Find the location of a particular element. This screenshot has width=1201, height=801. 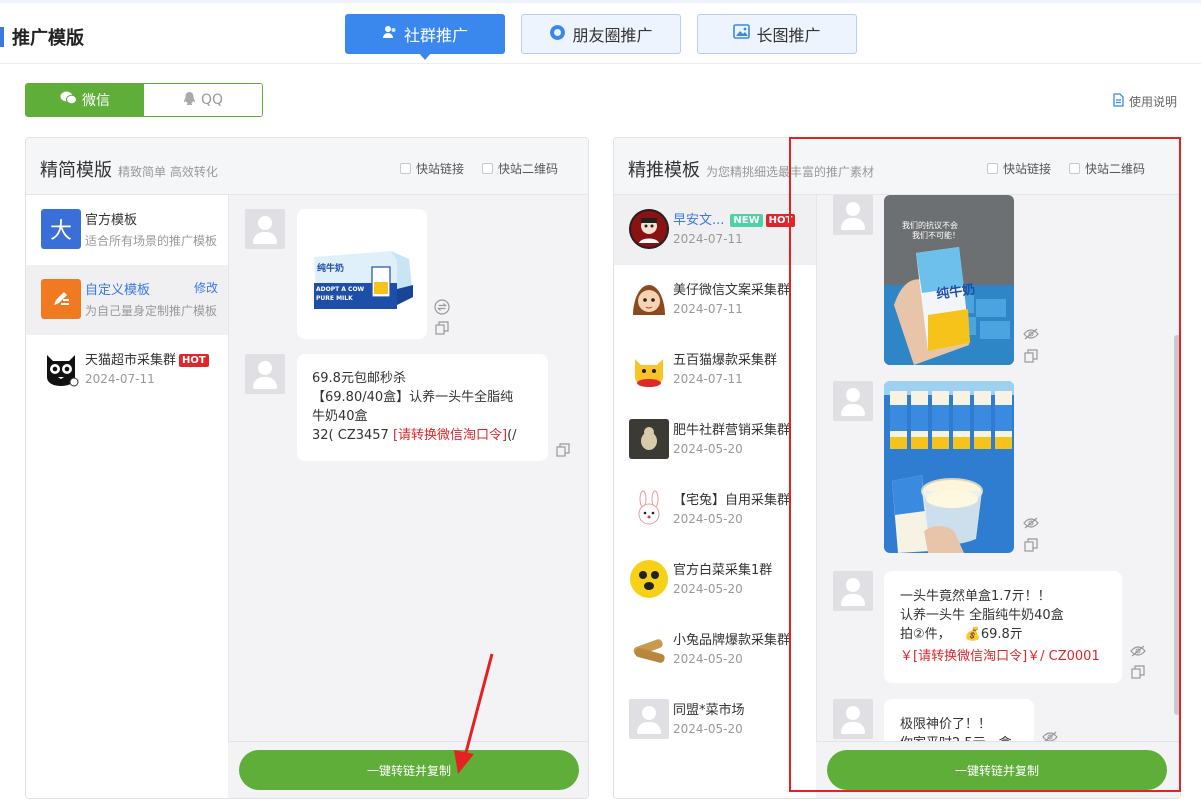

help-link: 使用说明 is located at coordinates (1144, 101).